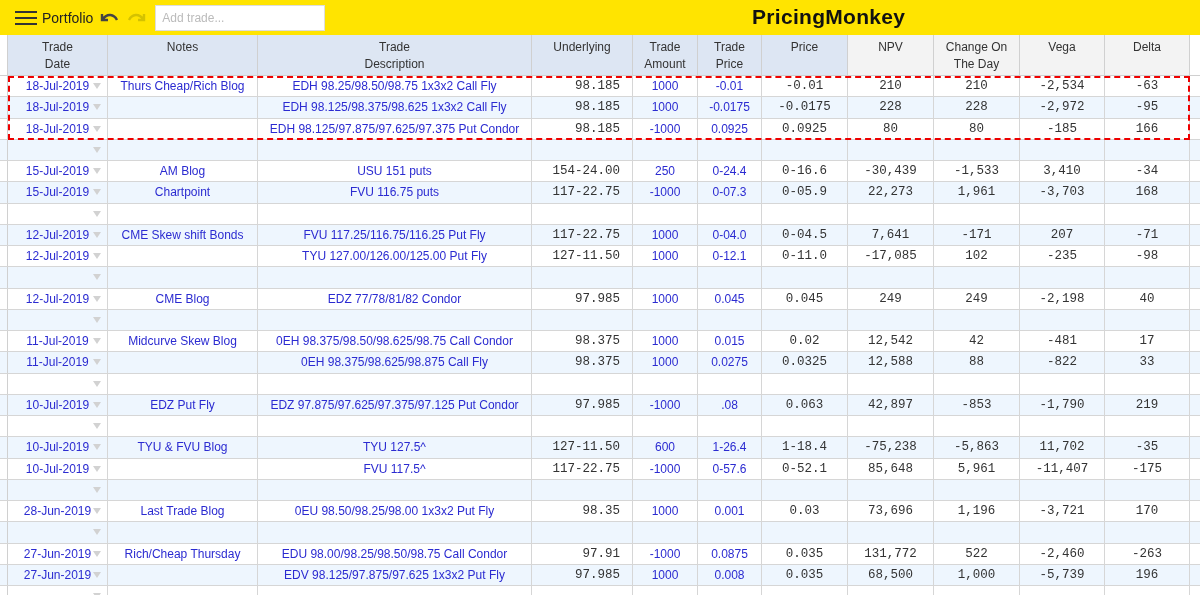  What do you see at coordinates (582, 107) in the screenshot?
I see `underlying-cell: 98.185` at bounding box center [582, 107].